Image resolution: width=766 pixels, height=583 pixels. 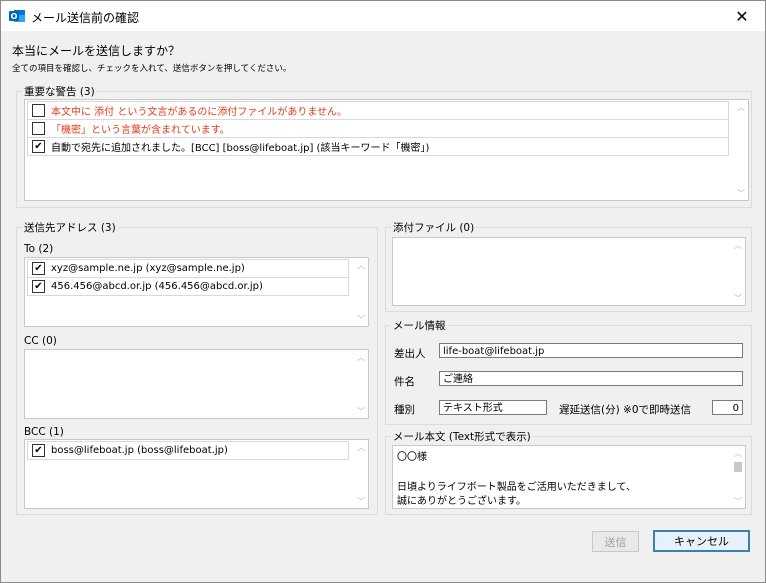 What do you see at coordinates (516, 487) in the screenshot?
I see `body-line: 日頃よりライフボート製品をご活用いただきまして、` at bounding box center [516, 487].